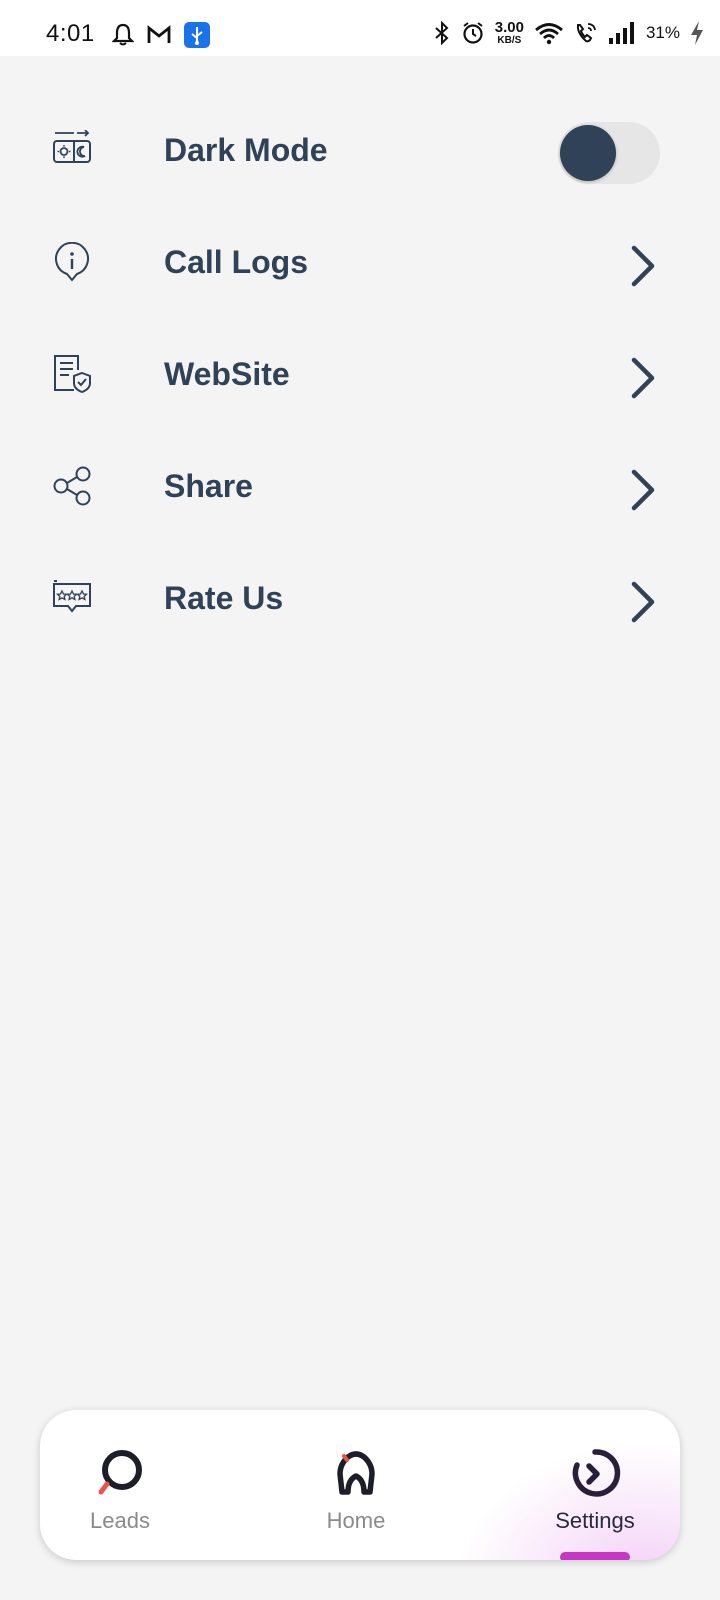 The height and width of the screenshot is (1600, 720). What do you see at coordinates (442, 33) in the screenshot?
I see `bluetooth-icon` at bounding box center [442, 33].